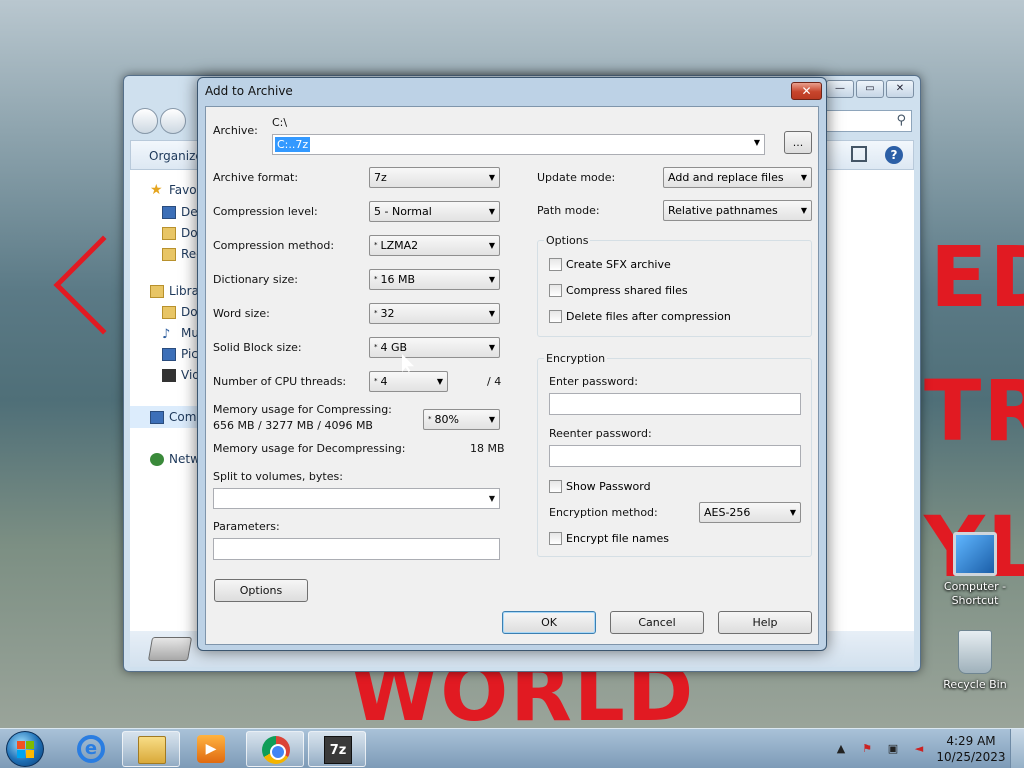  I want to click on dialog-title: Add to Archive, so click(249, 91).